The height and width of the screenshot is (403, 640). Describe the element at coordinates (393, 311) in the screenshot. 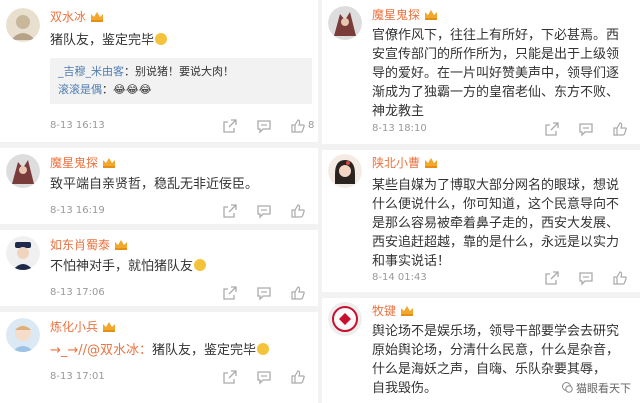

I see `username: 牧键` at that location.